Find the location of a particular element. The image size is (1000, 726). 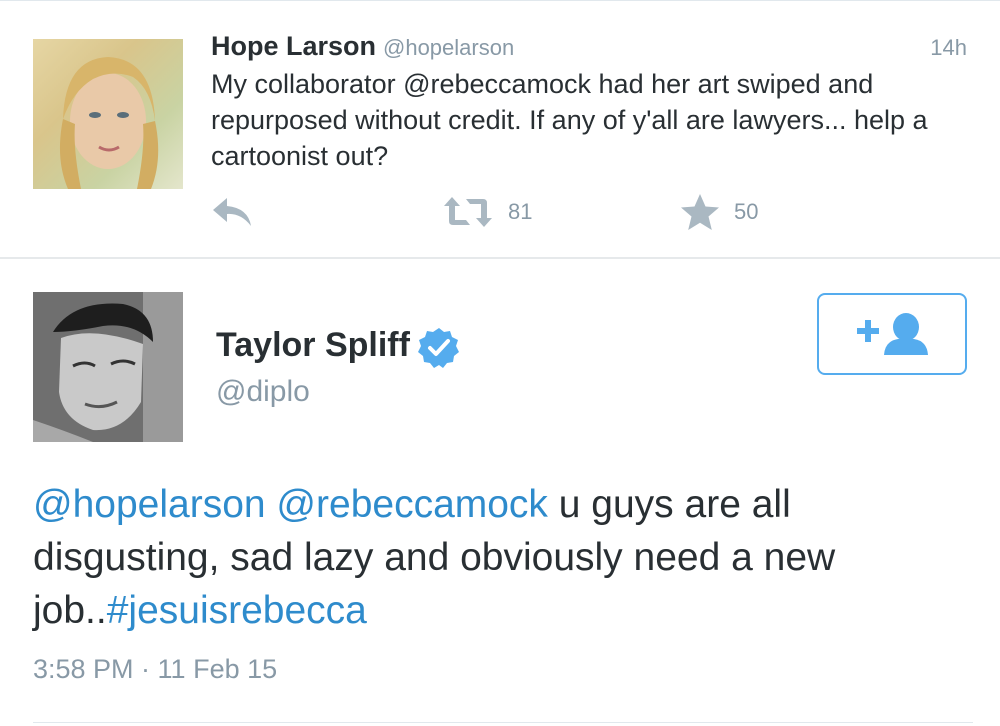

hashtag-jesuisrebecca: #jesuisrebecca is located at coordinates (237, 610).